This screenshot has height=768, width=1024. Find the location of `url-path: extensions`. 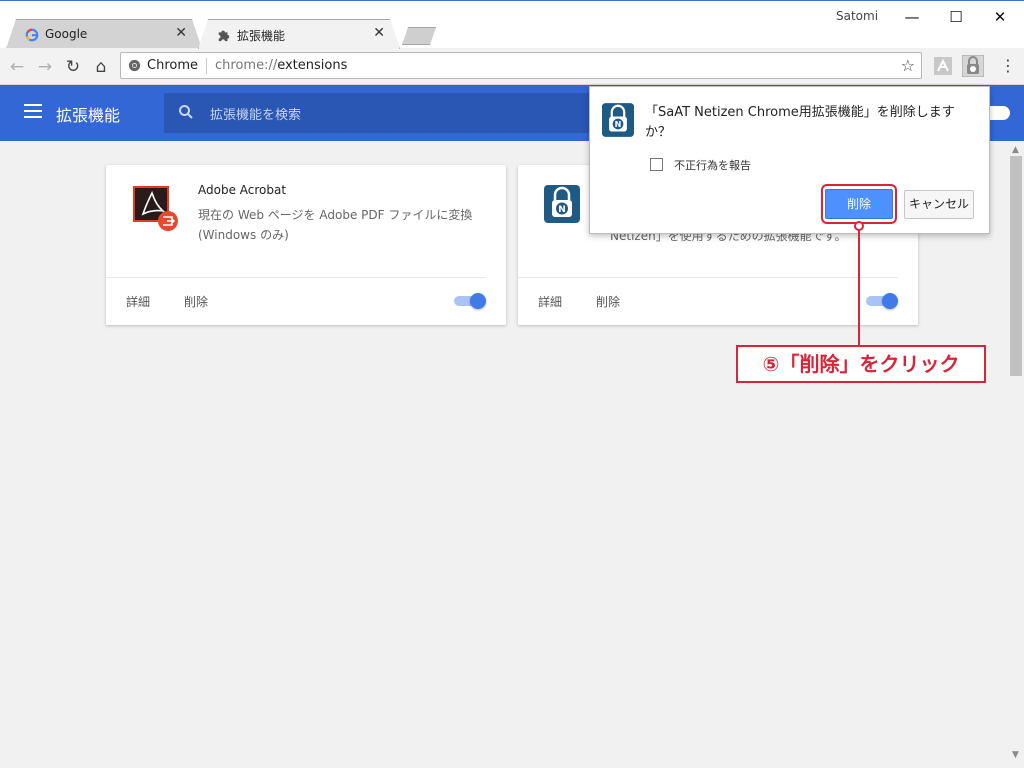

url-path: extensions is located at coordinates (312, 65).